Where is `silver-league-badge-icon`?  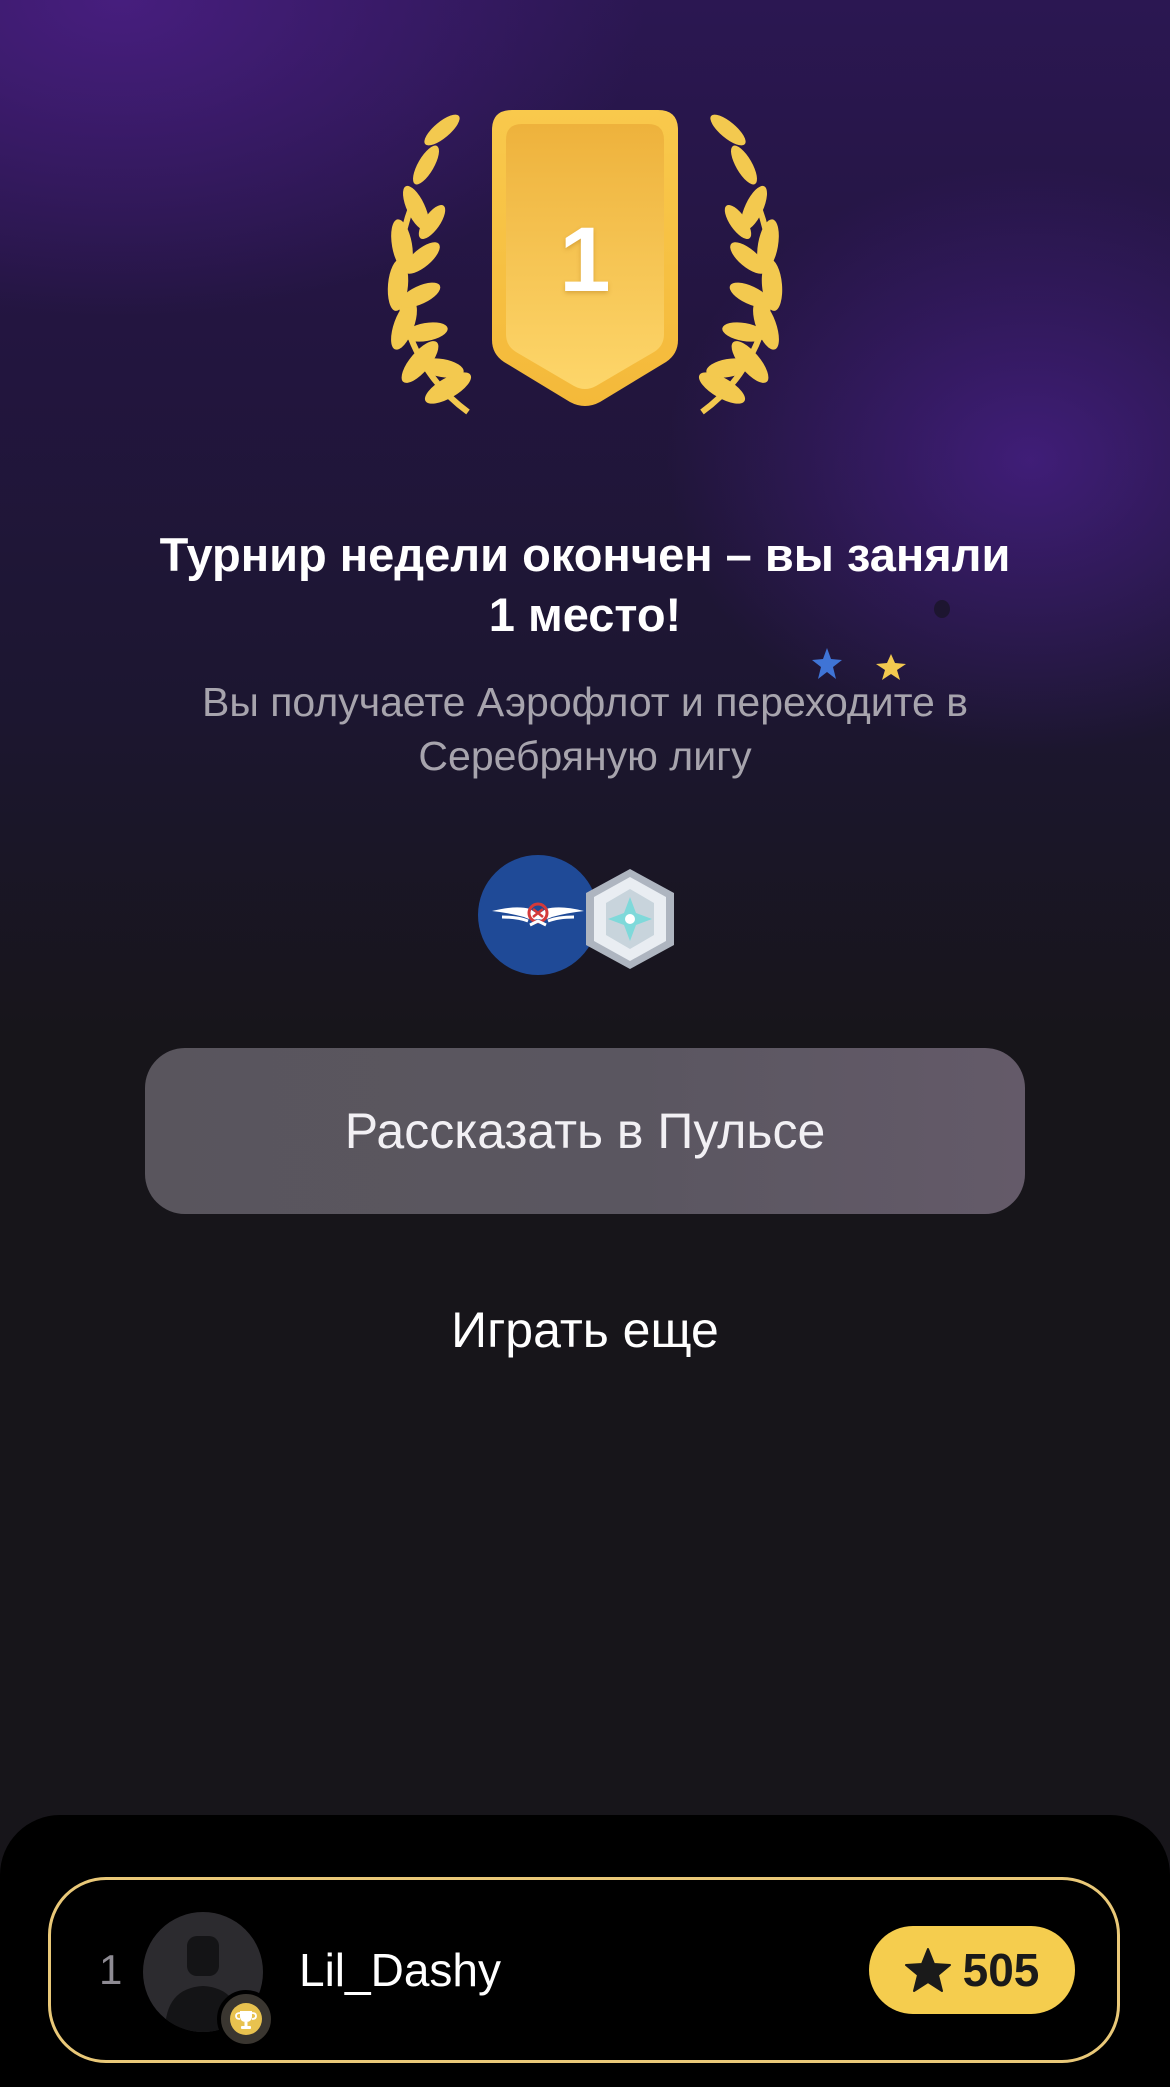 silver-league-badge-icon is located at coordinates (630, 919).